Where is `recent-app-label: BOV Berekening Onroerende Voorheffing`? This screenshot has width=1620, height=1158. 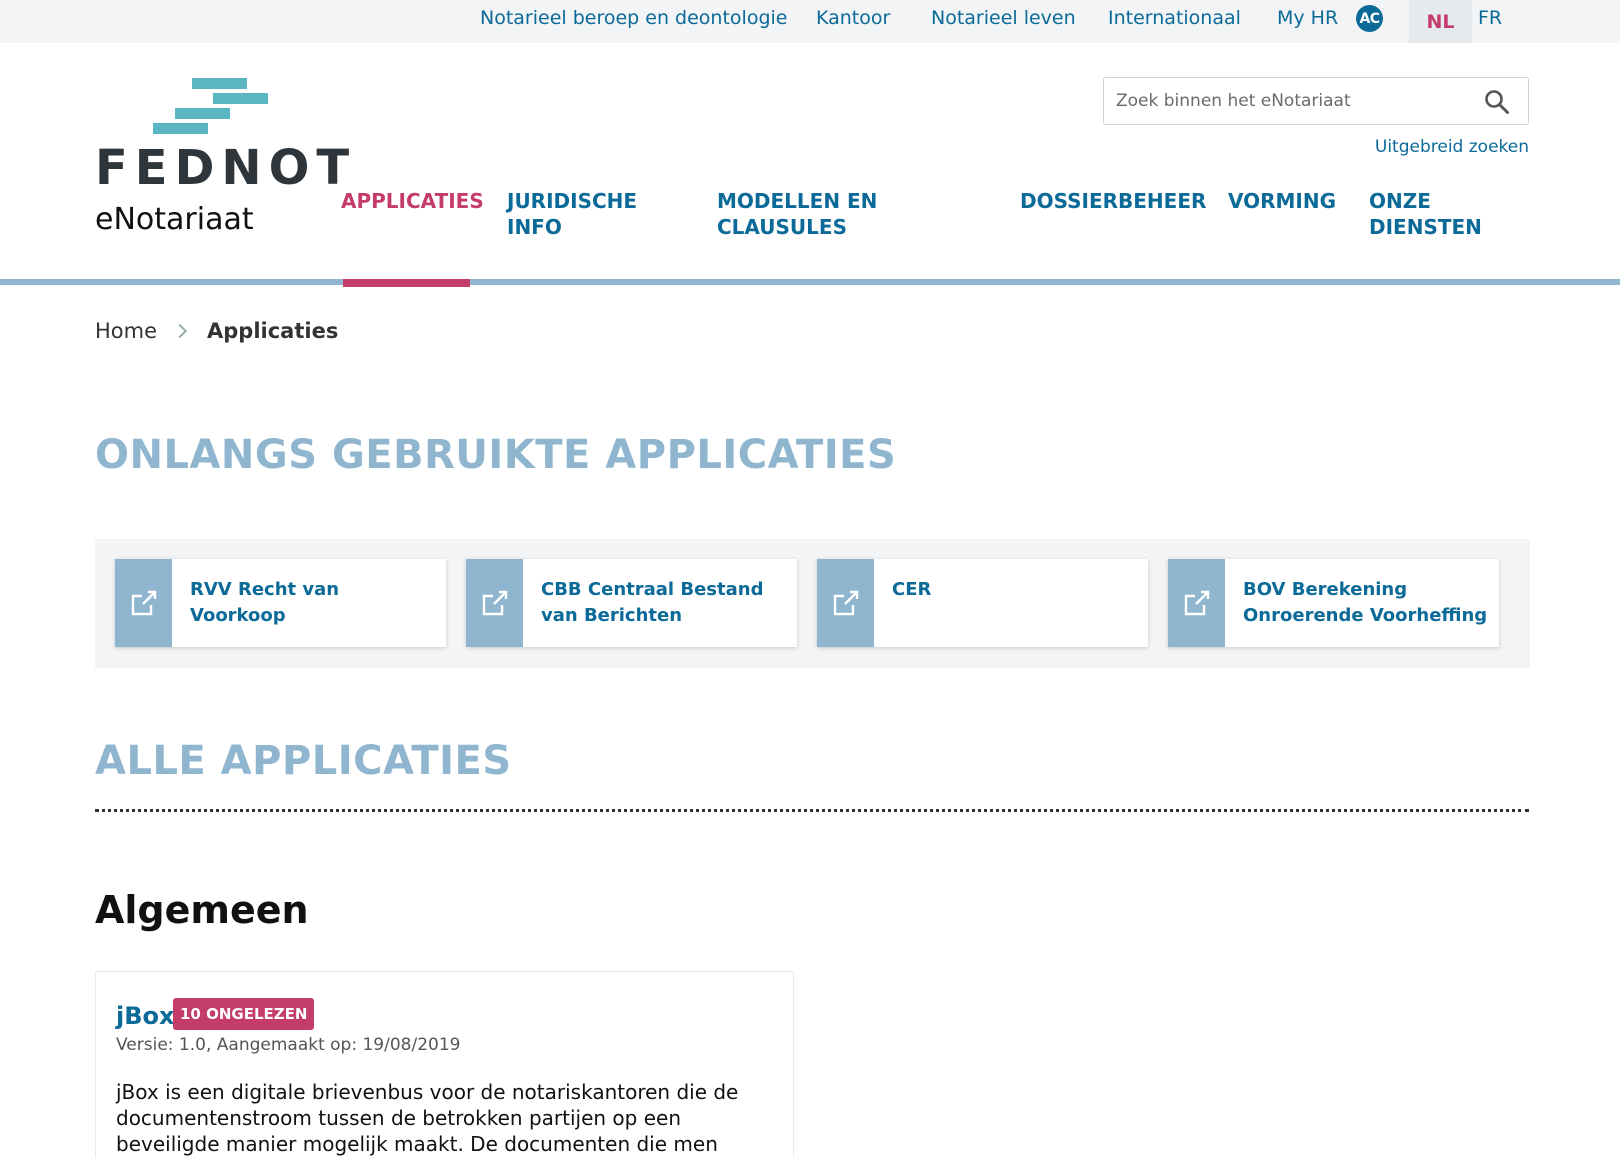
recent-app-label: BOV Berekening Onroerende Voorheffing is located at coordinates (1365, 602).